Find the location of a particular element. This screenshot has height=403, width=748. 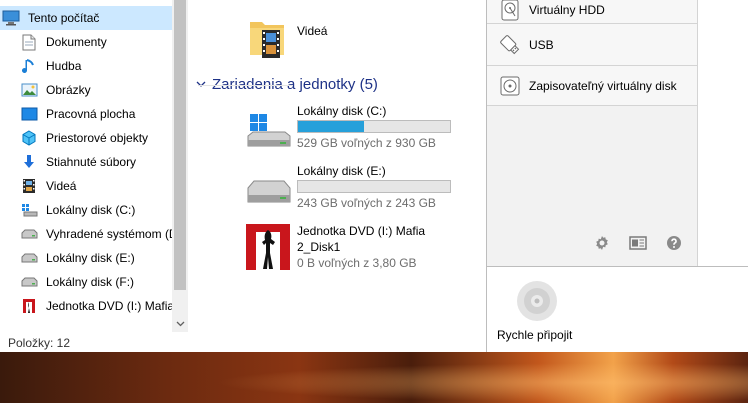

videos-folder-label: Videá is located at coordinates (312, 31).